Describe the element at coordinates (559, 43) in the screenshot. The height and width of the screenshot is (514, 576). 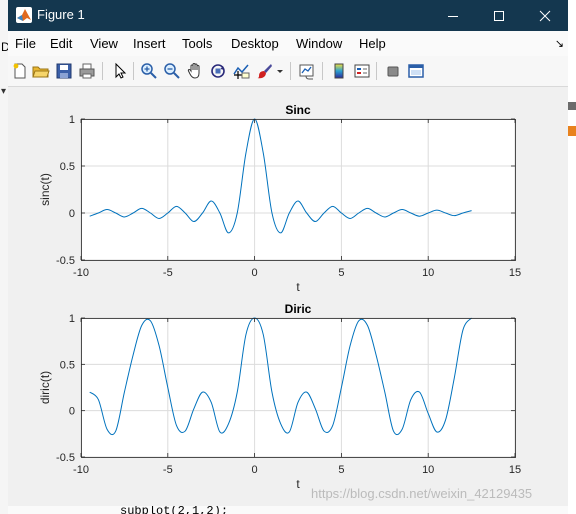
I see `dock-figure-icon: ↘` at that location.